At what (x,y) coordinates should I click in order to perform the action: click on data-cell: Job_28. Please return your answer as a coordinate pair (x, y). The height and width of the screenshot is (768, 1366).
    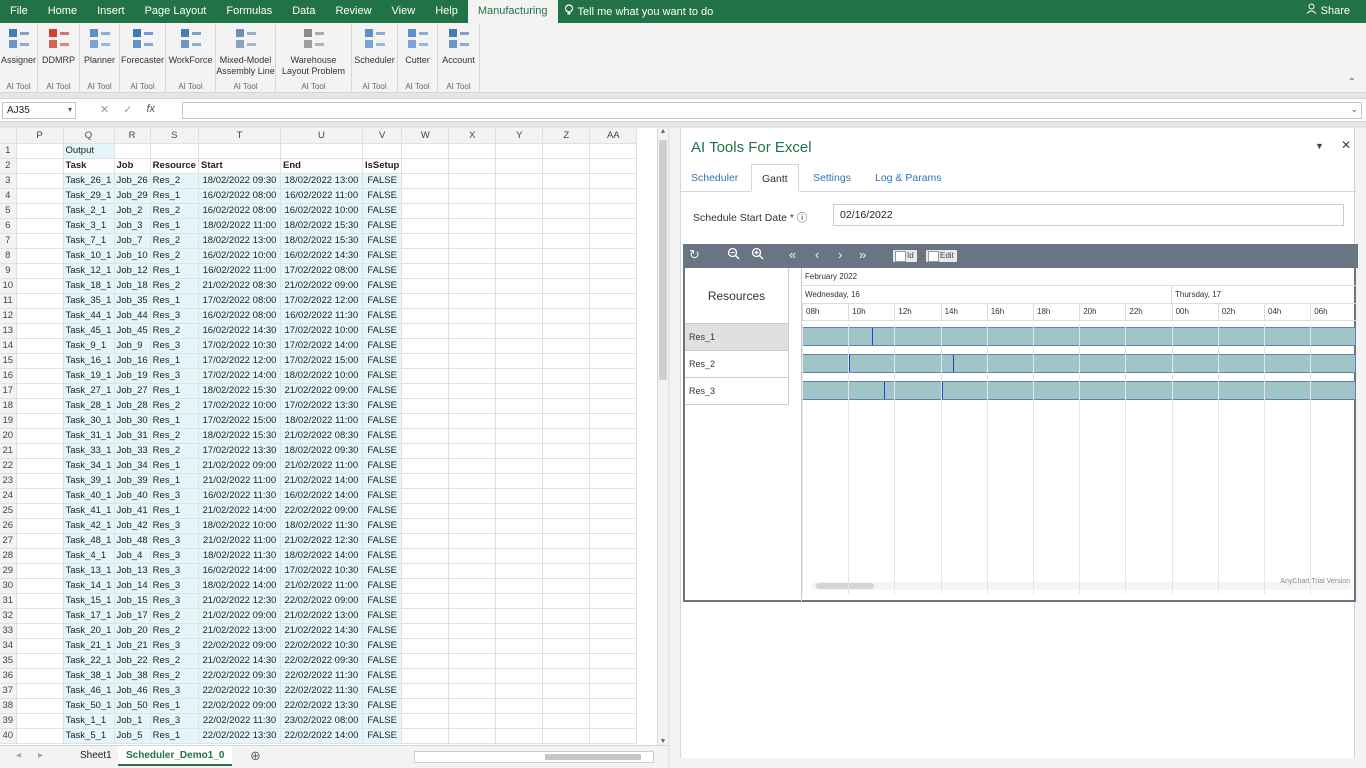
    Looking at the image, I should click on (132, 406).